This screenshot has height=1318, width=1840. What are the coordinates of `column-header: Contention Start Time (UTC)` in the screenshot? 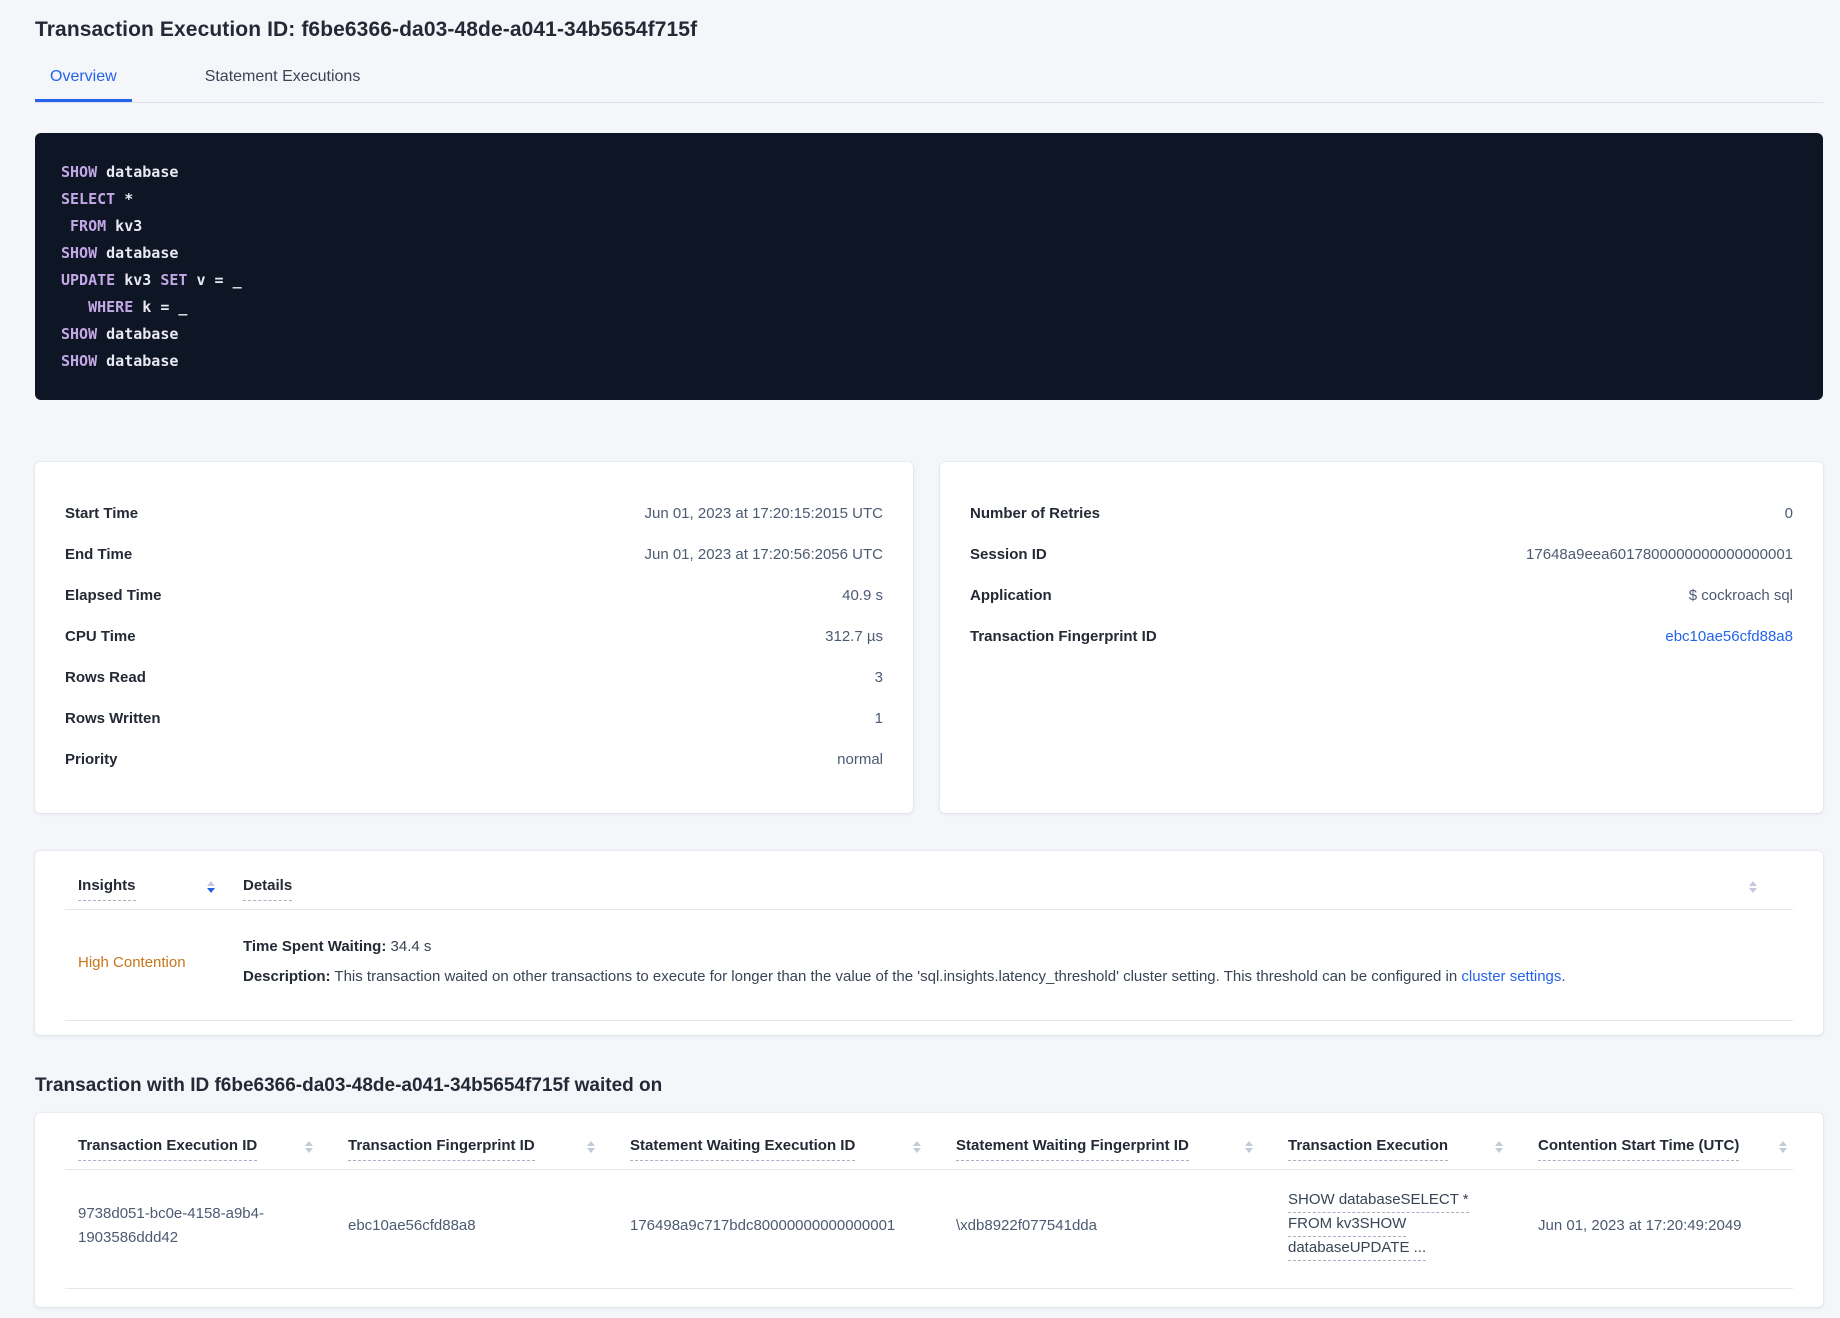 It's located at (1659, 1149).